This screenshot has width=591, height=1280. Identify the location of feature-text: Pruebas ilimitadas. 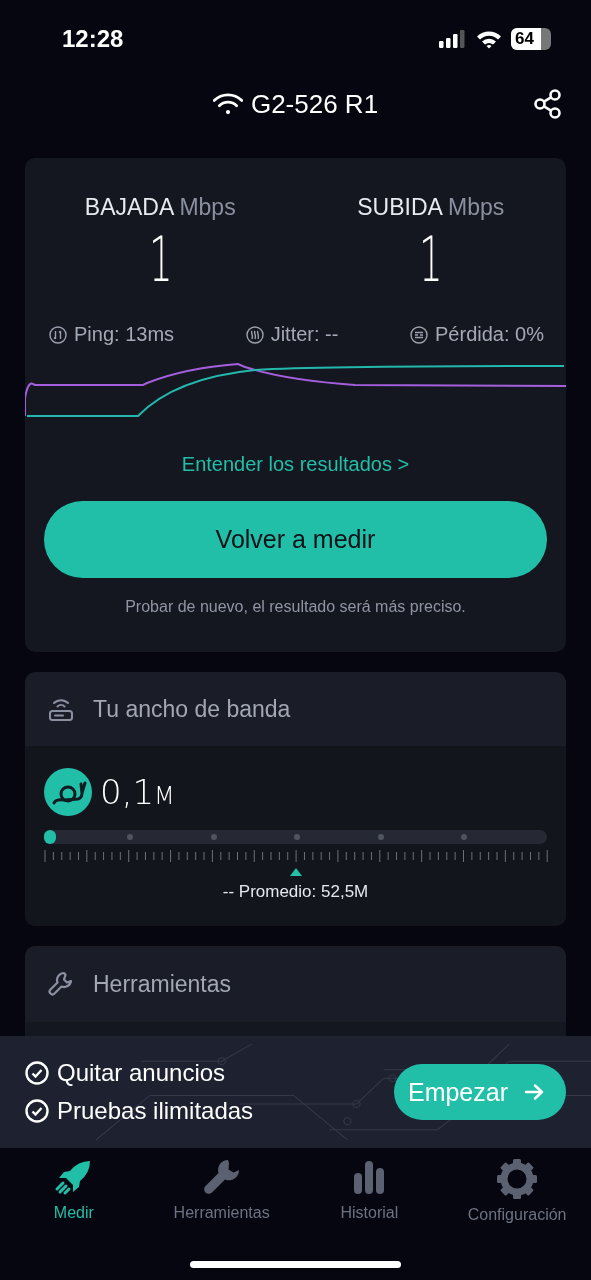
(155, 1111).